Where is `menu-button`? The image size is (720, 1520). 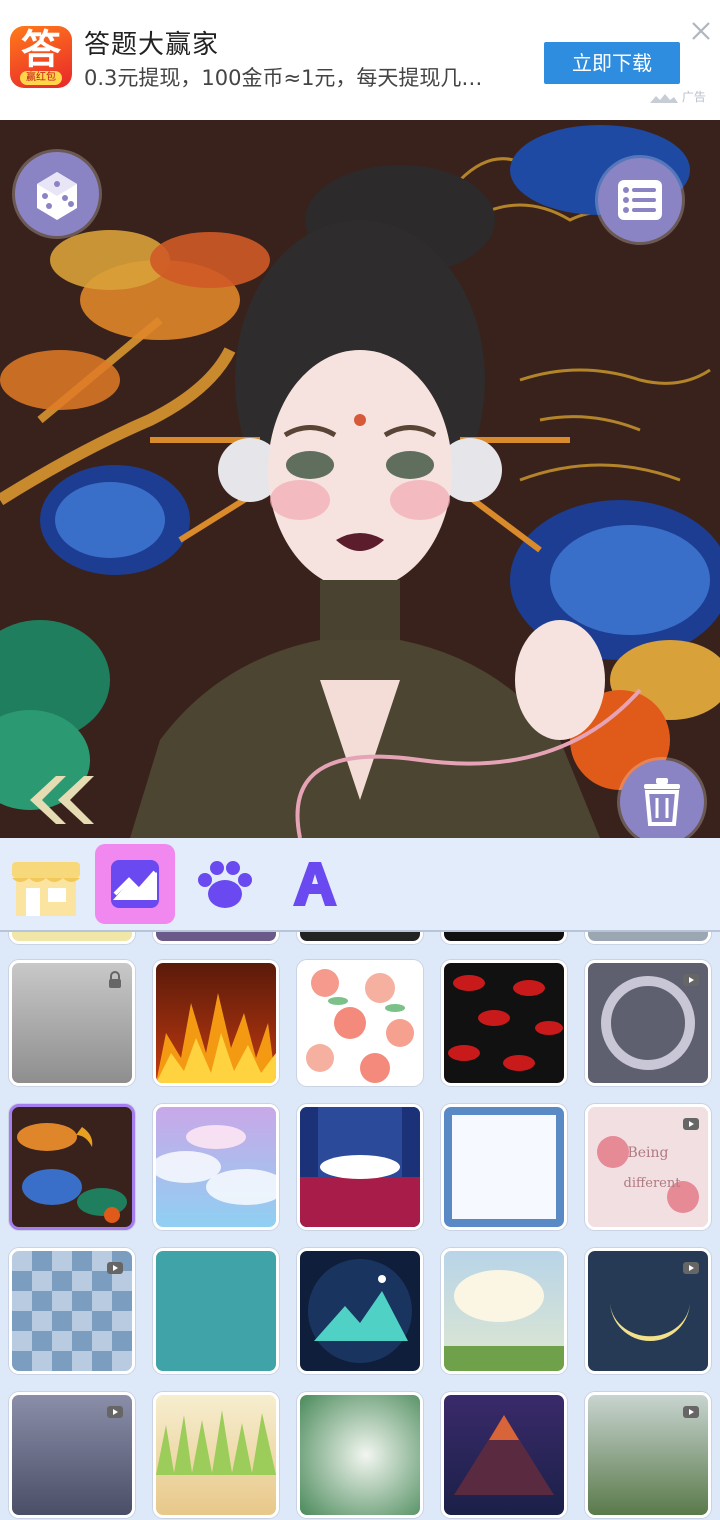
menu-button is located at coordinates (640, 200).